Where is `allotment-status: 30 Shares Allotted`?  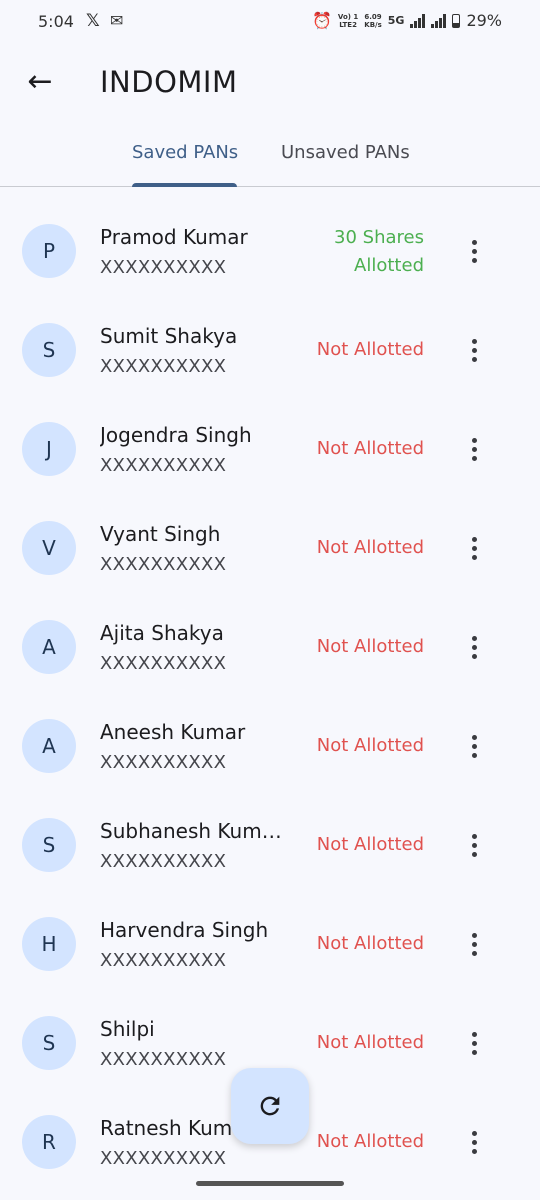 allotment-status: 30 Shares Allotted is located at coordinates (379, 251).